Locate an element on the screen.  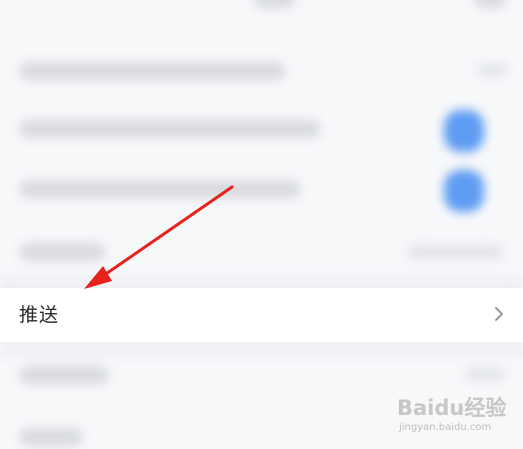
chevron-right-icon is located at coordinates (499, 314).